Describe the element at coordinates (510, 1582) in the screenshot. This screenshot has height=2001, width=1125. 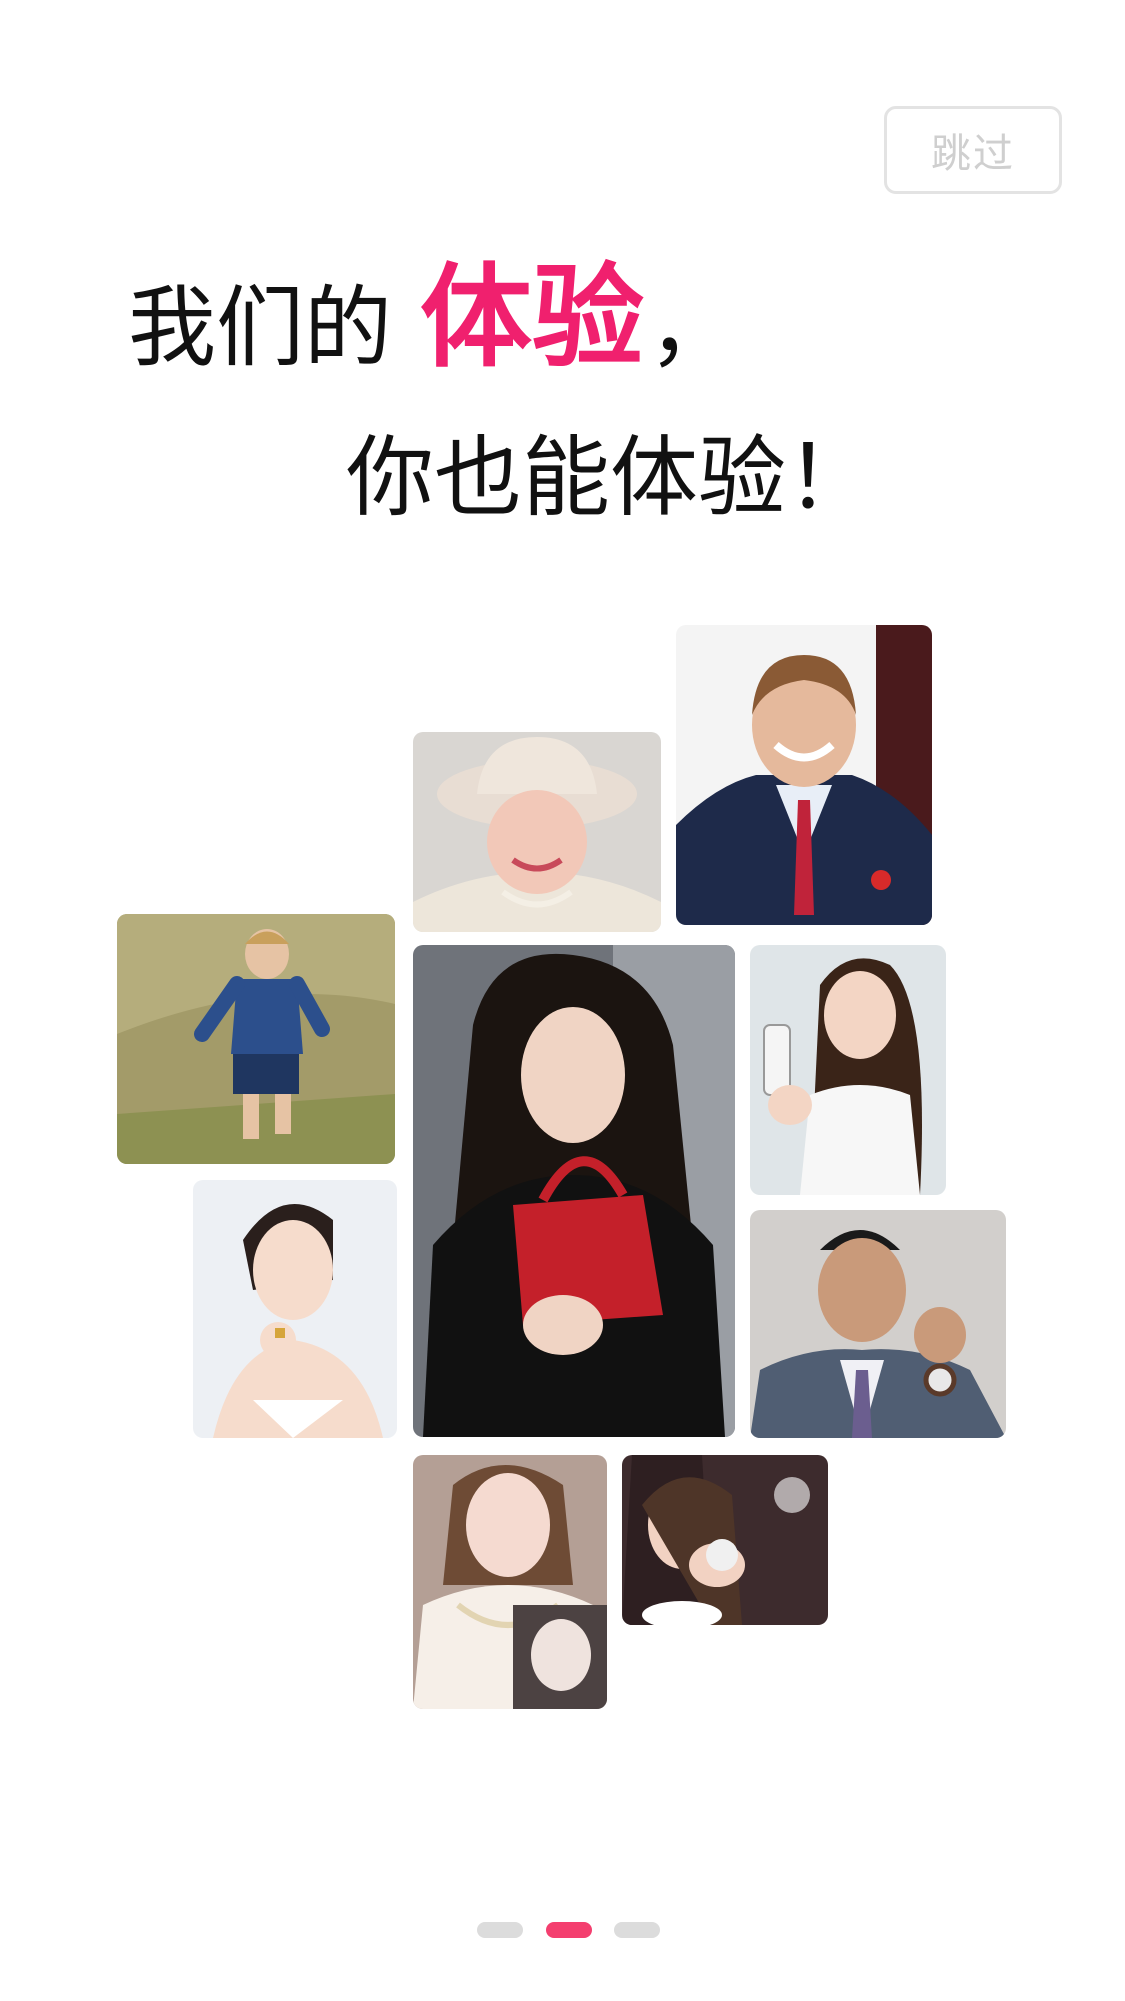
I see `photo-woman-pearls` at that location.